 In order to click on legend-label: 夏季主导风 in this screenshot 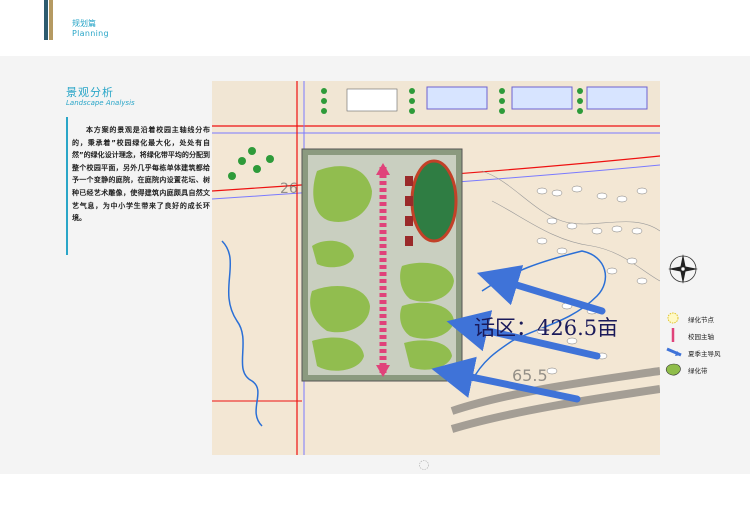, I will do `click(704, 354)`.